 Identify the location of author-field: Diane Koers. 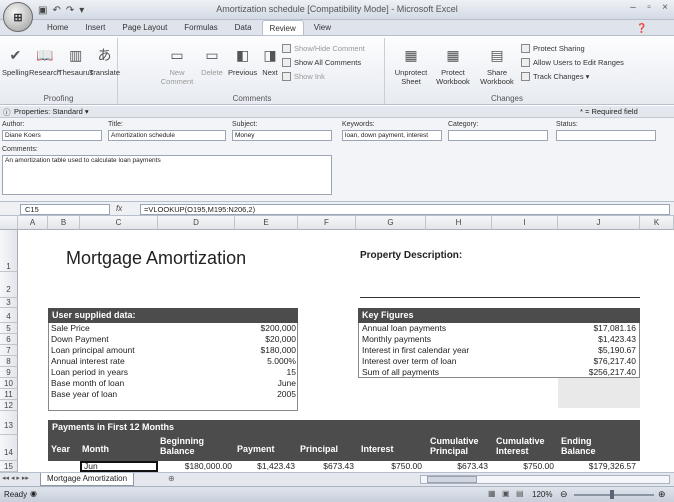
(52, 135).